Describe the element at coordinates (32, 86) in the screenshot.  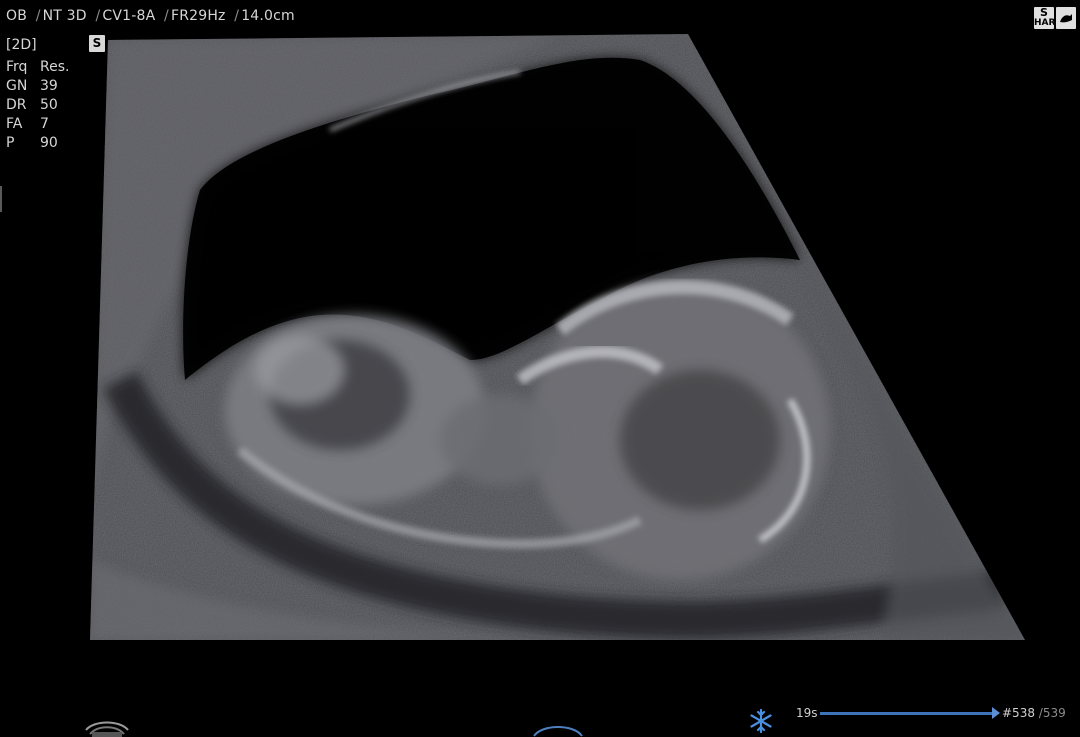
I see `param-row-gain: GN 39` at that location.